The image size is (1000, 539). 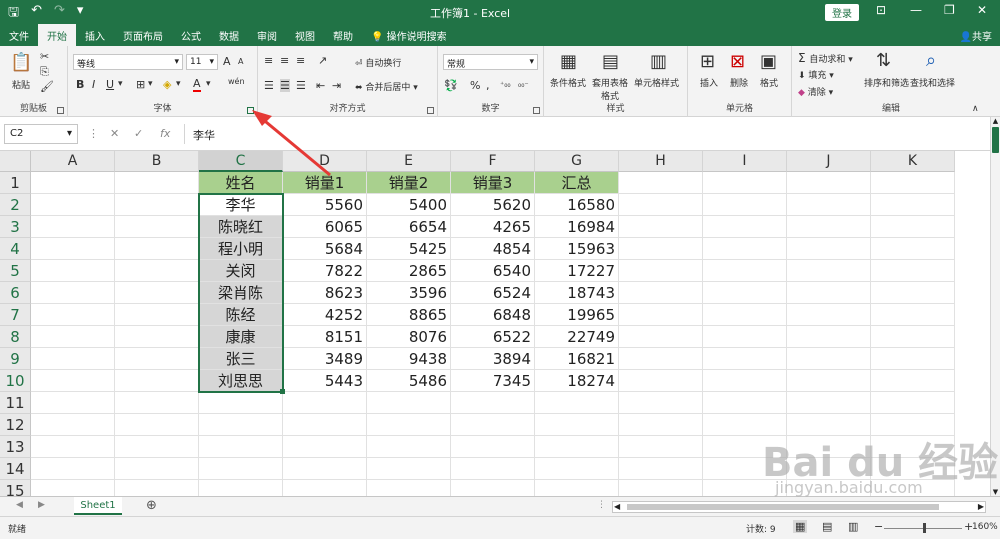 What do you see at coordinates (409, 293) in the screenshot?
I see `cell-e6: 3596` at bounding box center [409, 293].